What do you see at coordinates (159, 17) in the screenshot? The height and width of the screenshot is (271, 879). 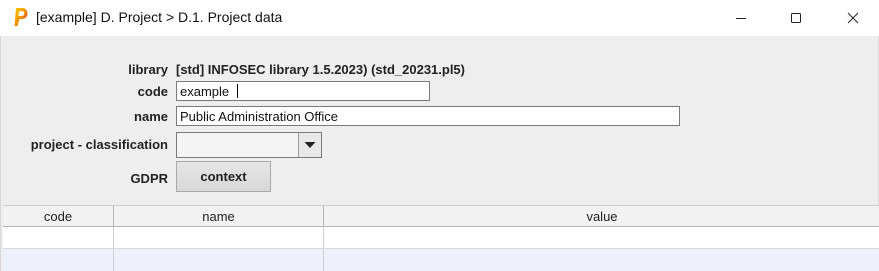 I see `window-title: [example] D. Project > D.1. Project data` at bounding box center [159, 17].